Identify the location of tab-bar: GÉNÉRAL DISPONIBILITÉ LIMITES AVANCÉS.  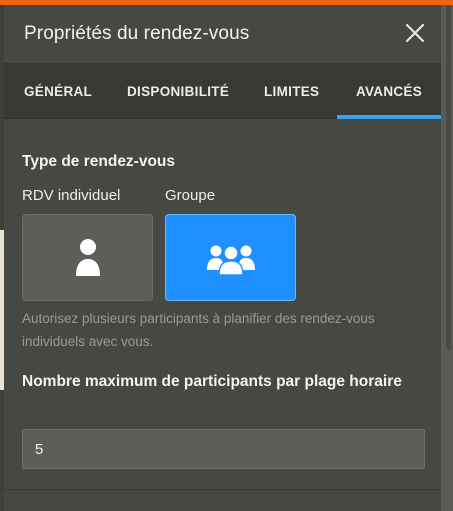
(222, 91).